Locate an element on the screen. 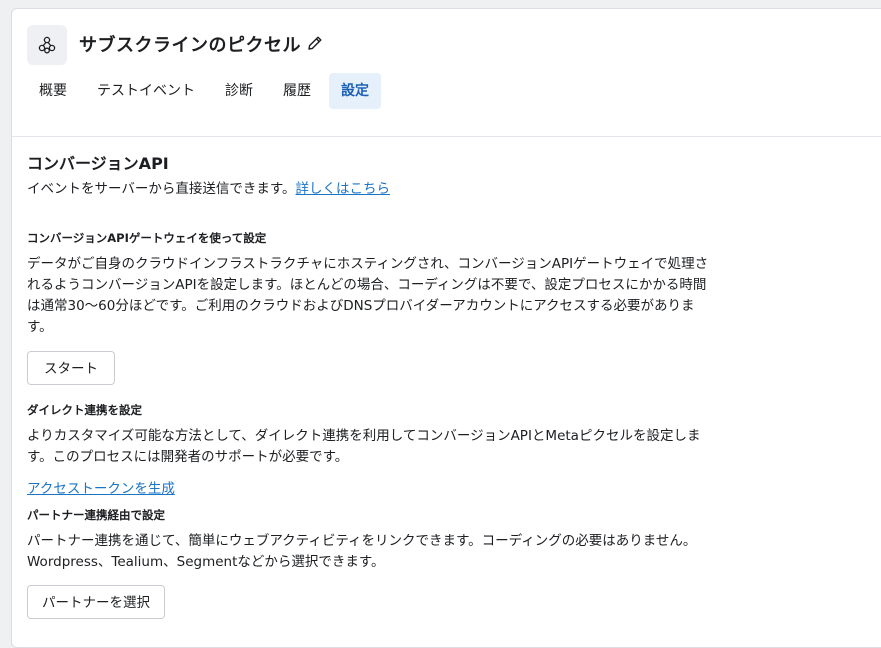  section-intro: イベントをサーバーから直接送信できます。詳しくはこちら is located at coordinates (387, 189).